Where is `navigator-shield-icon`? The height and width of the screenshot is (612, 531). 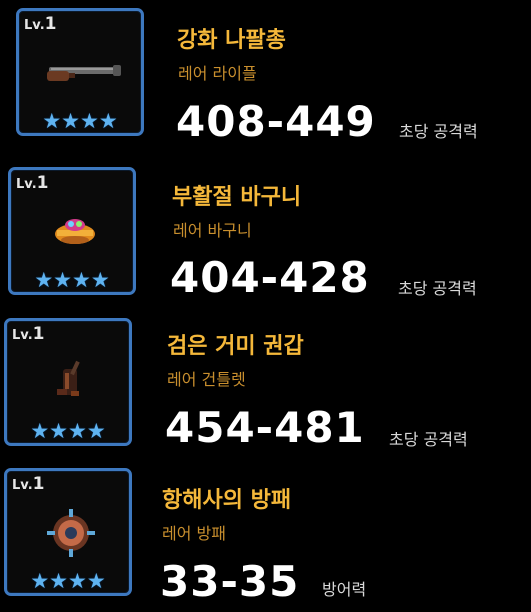 navigator-shield-icon is located at coordinates (71, 533).